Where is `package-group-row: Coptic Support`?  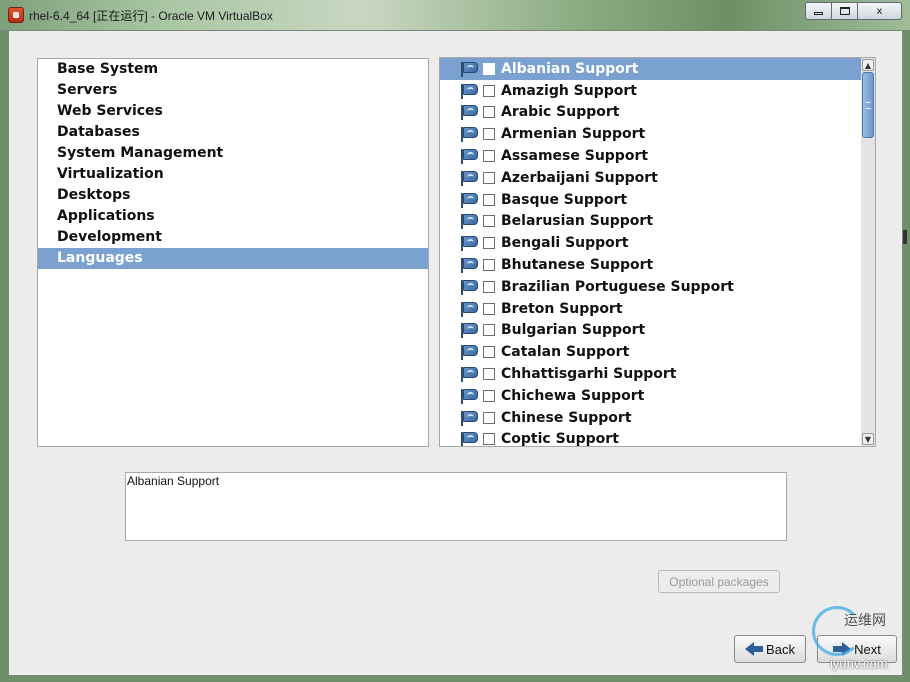
package-group-row: Coptic Support is located at coordinates (657, 438).